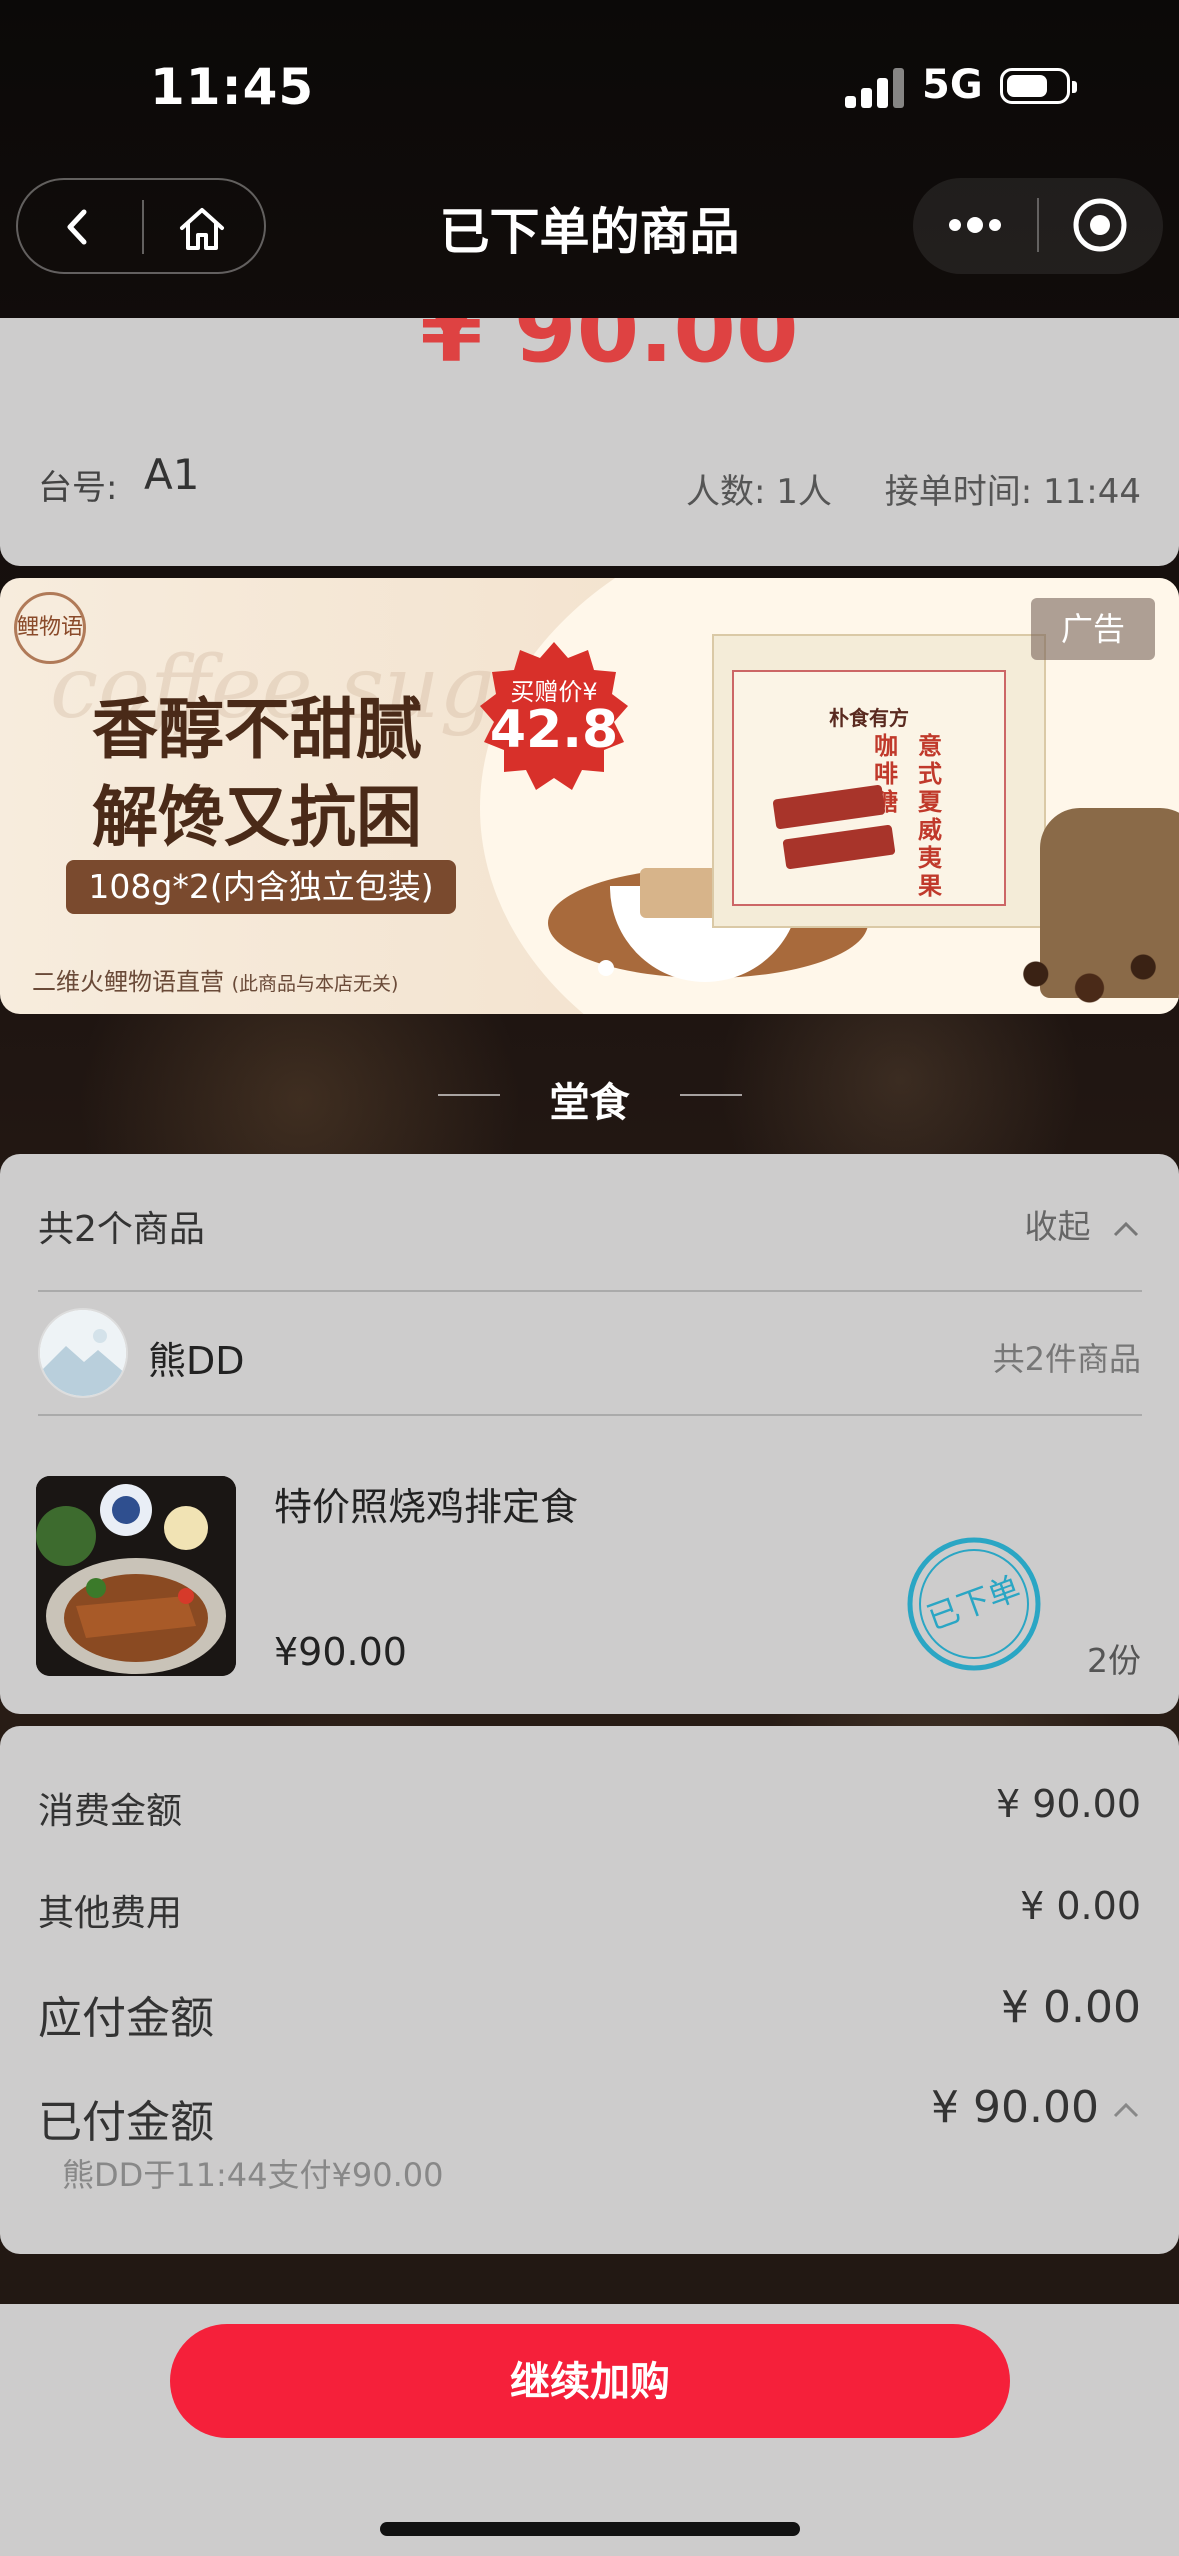 The width and height of the screenshot is (1179, 2556). I want to click on status-time: 11:45, so click(232, 87).